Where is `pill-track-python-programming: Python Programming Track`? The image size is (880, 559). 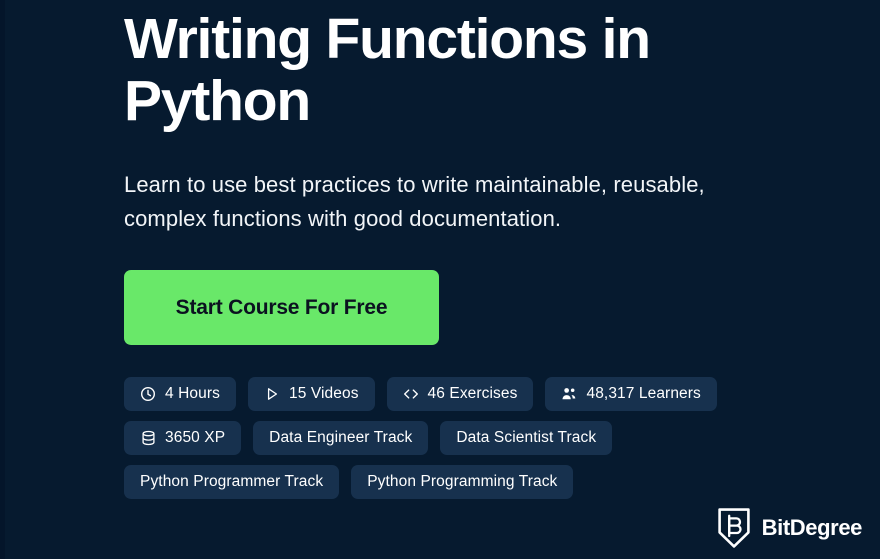 pill-track-python-programming: Python Programming Track is located at coordinates (462, 482).